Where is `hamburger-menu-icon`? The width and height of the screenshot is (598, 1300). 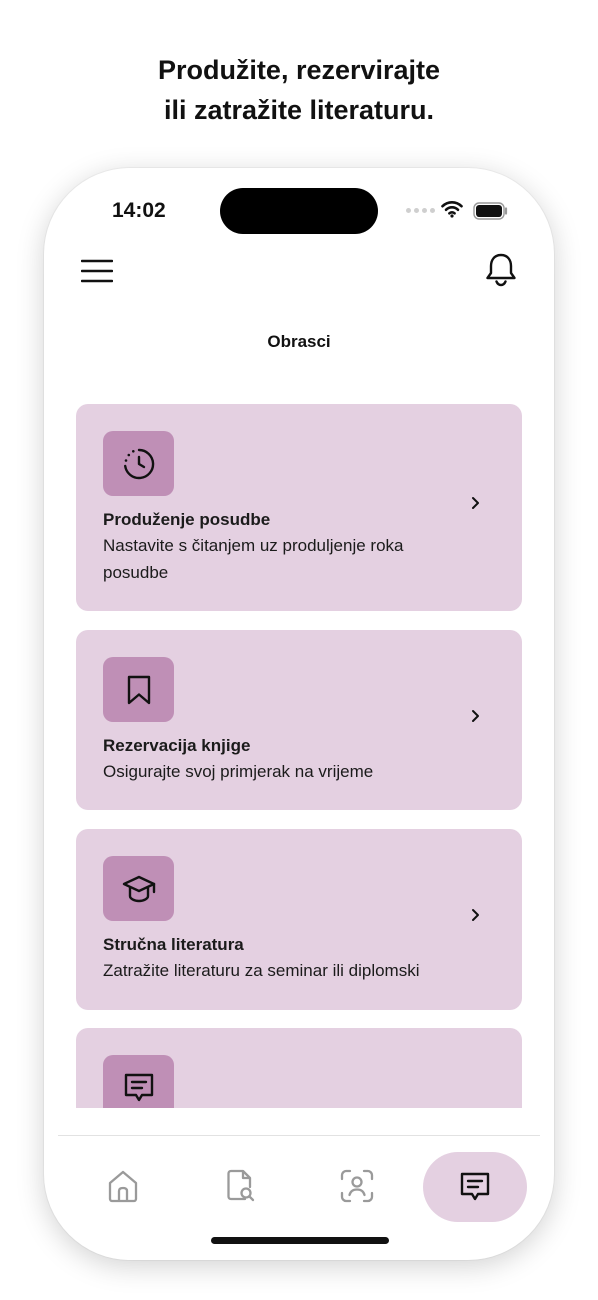 hamburger-menu-icon is located at coordinates (97, 271).